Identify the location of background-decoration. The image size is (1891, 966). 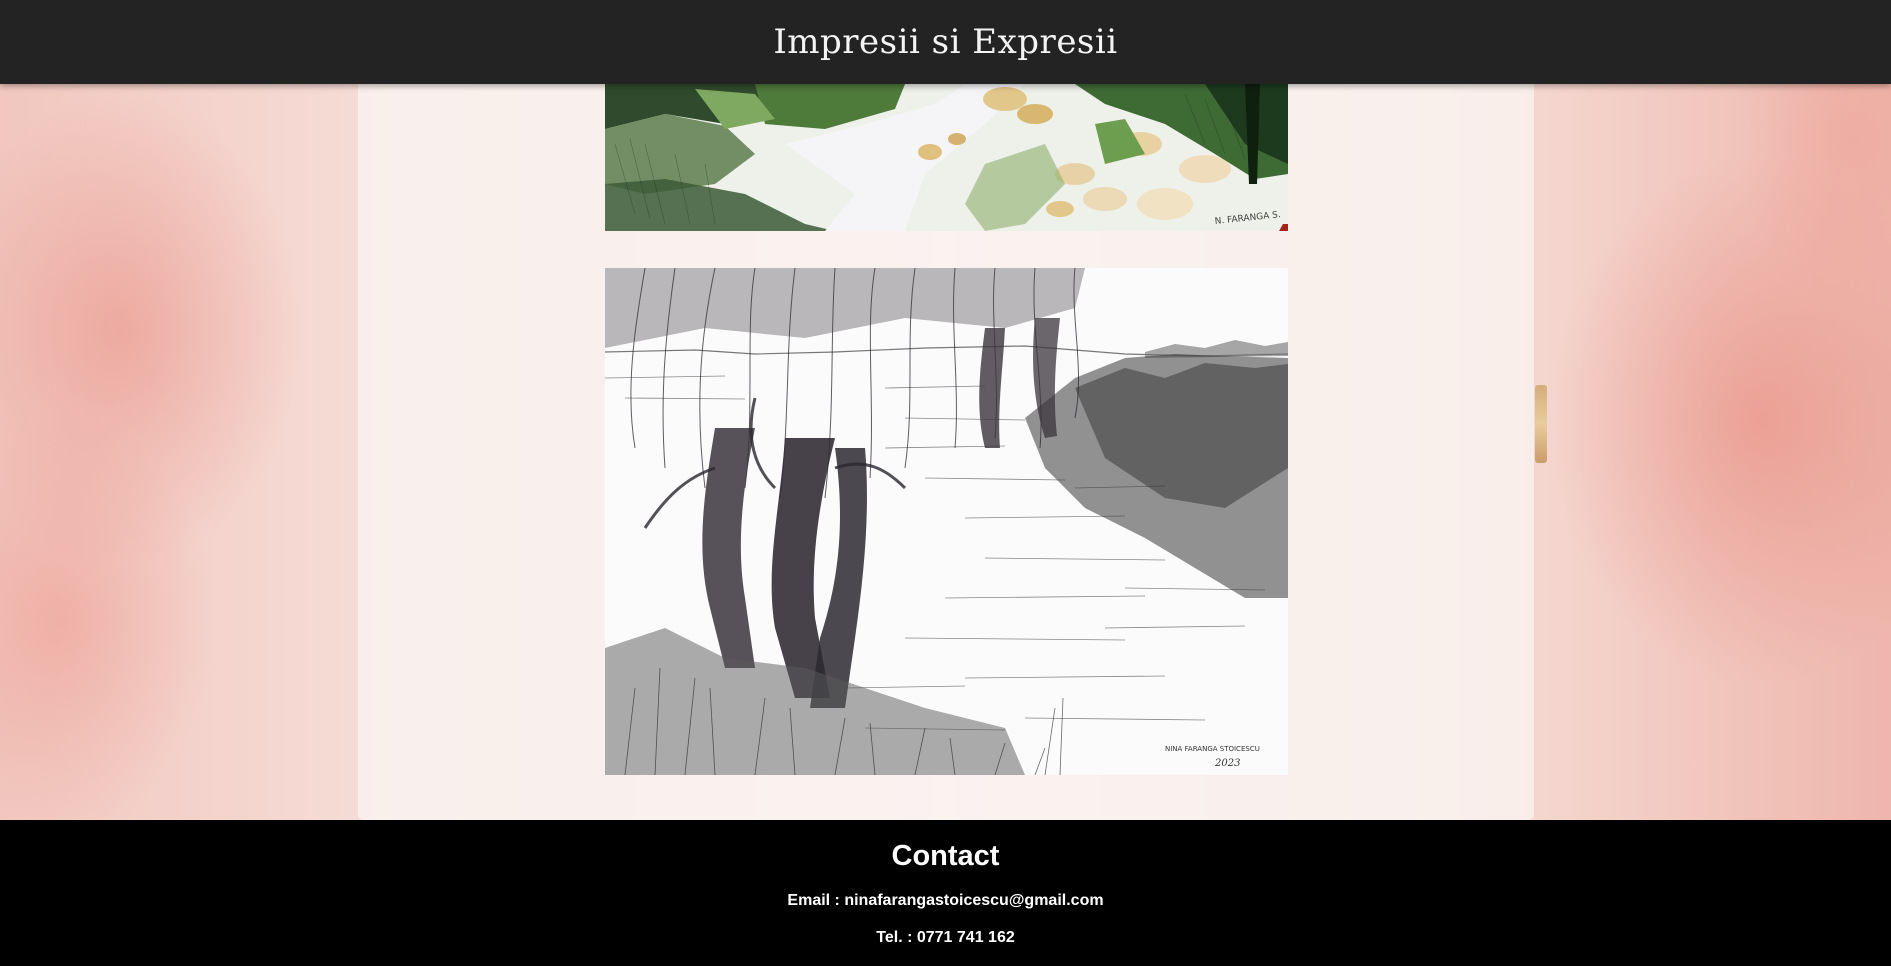
(1541, 424).